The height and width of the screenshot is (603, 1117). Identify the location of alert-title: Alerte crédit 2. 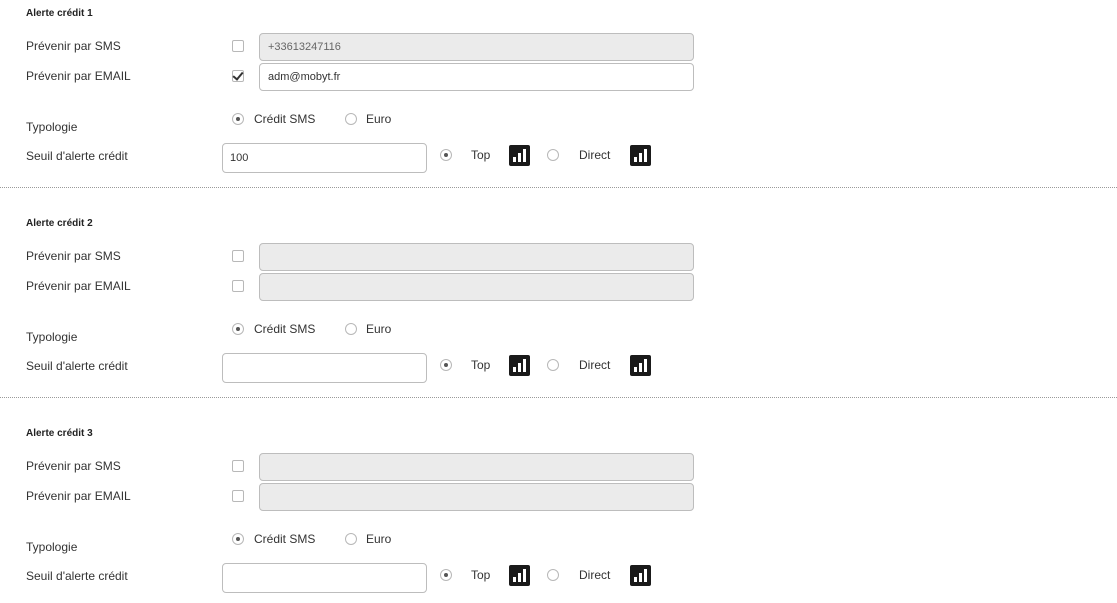
(59, 223).